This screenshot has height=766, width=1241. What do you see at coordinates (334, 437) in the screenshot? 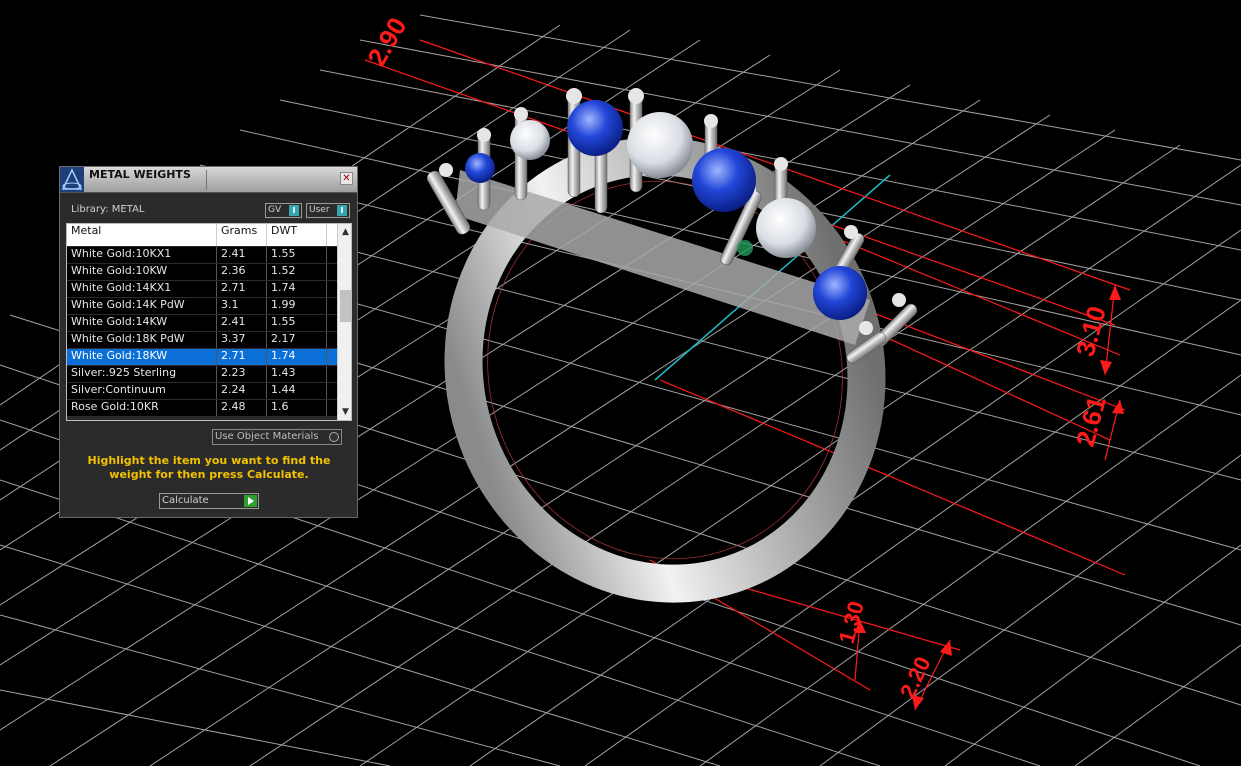
I see `radio-icon` at bounding box center [334, 437].